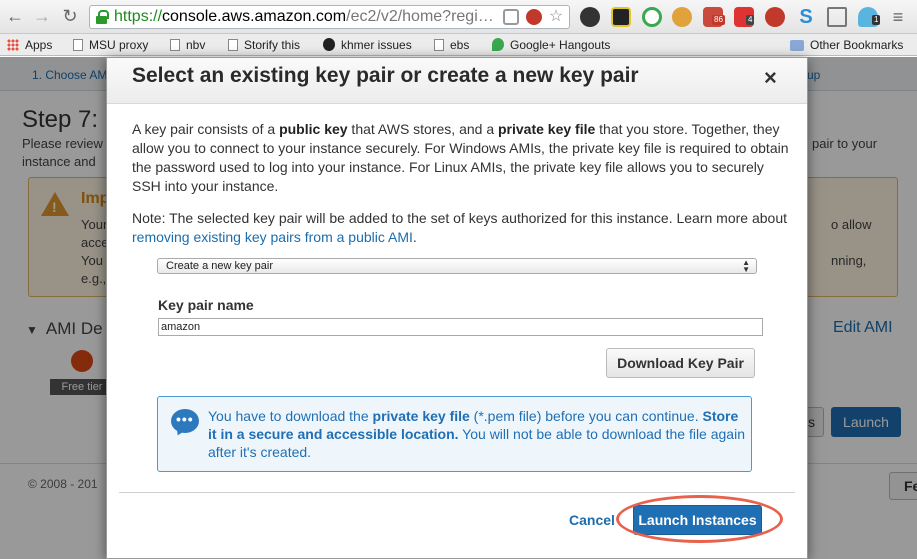 The image size is (917, 559). Describe the element at coordinates (621, 17) in the screenshot. I see `s-extension-icon` at that location.